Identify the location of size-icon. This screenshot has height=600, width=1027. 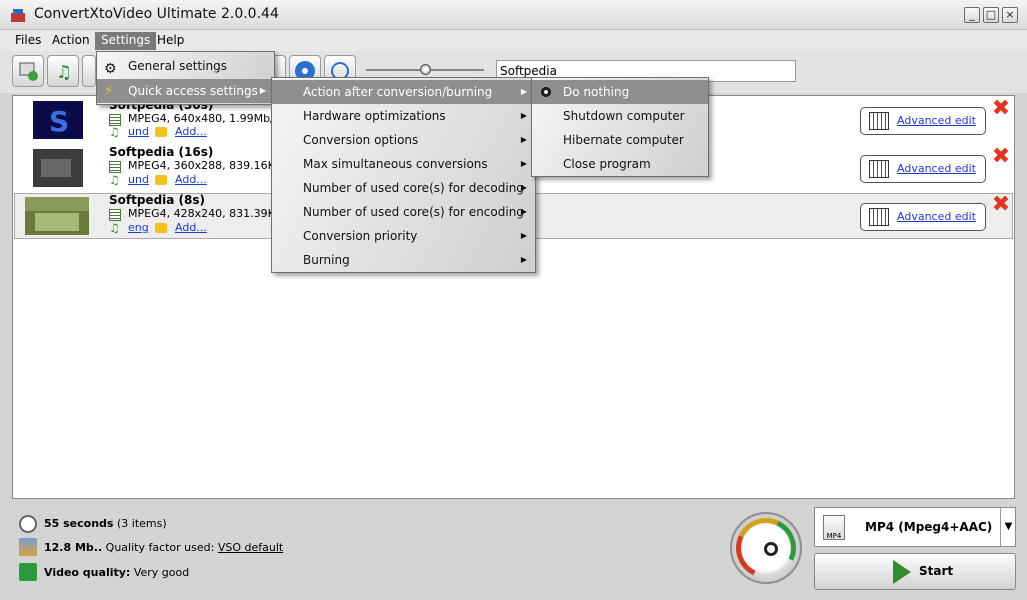
(28, 547).